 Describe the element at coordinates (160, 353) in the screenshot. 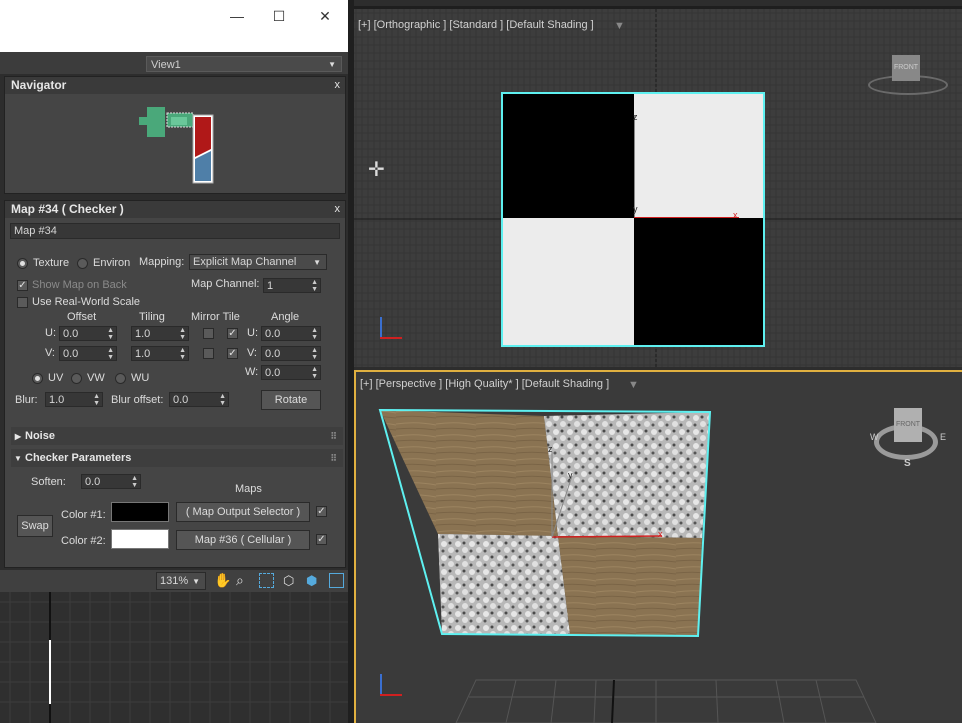

I see `v-tiling-spinner: 1.0 ▲ ▼` at that location.